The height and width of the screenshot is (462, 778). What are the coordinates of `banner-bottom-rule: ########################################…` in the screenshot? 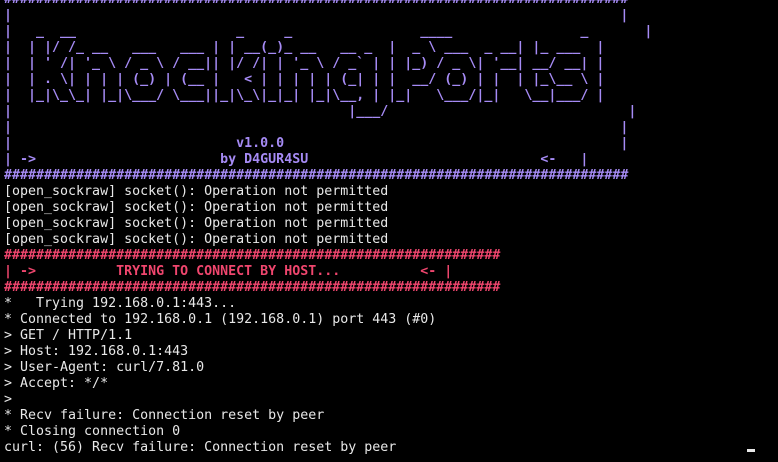 It's located at (316, 175).